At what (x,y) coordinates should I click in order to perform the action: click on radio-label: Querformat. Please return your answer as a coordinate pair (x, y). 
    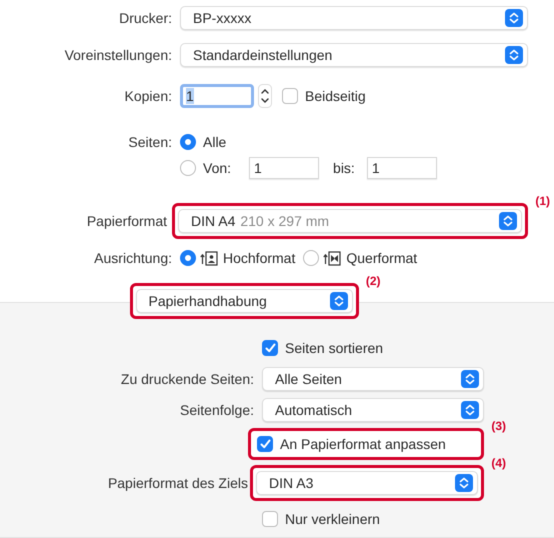
    Looking at the image, I should click on (382, 258).